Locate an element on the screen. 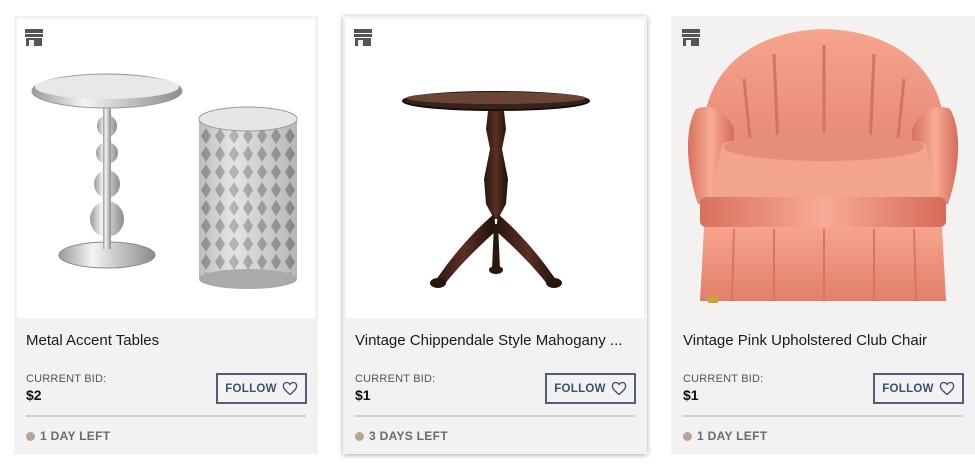 Image resolution: width=975 pixels, height=465 pixels. listing-title: Vintage Pink Upholstered Club Chair is located at coordinates (825, 340).